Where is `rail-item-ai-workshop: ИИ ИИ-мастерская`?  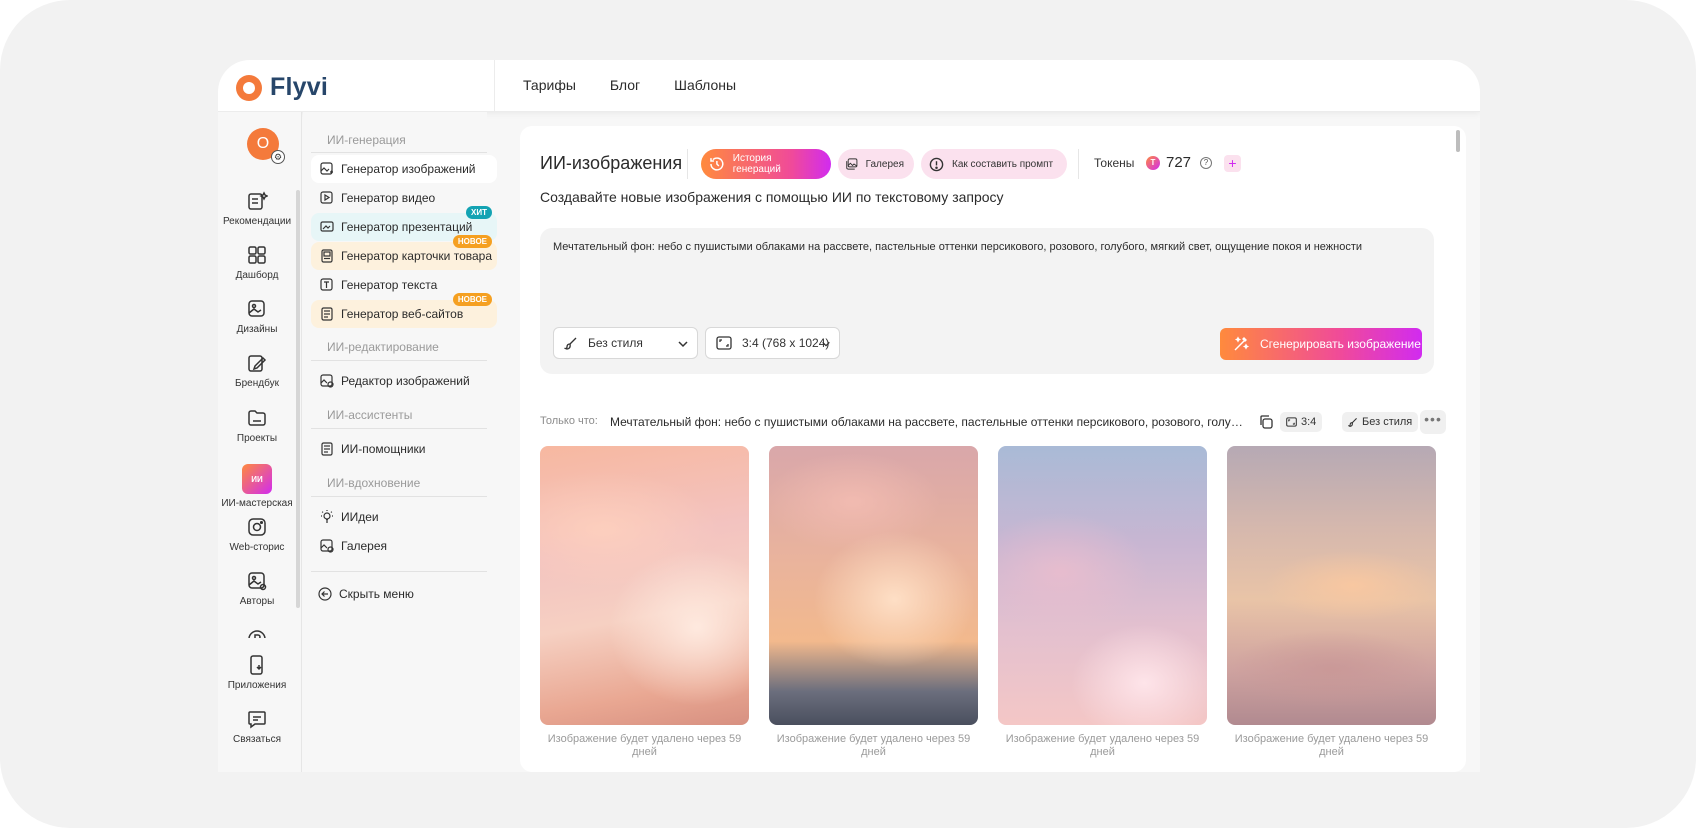 rail-item-ai-workshop: ИИ ИИ-мастерская is located at coordinates (257, 486).